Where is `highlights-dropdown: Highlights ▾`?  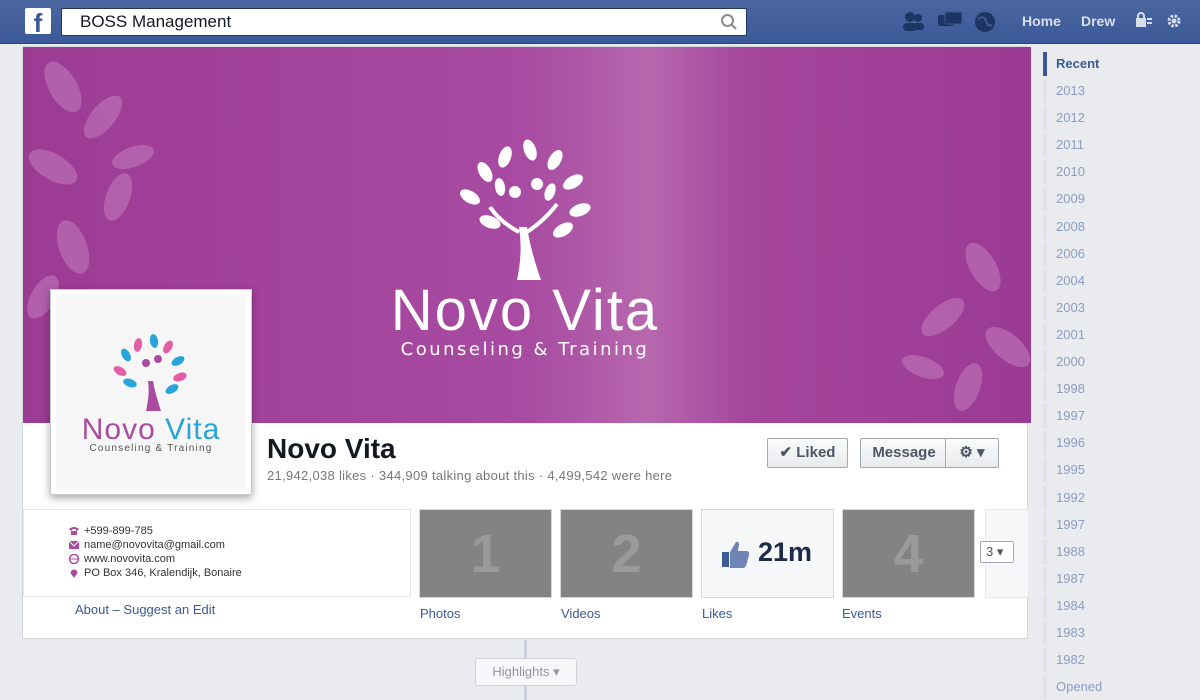 highlights-dropdown: Highlights ▾ is located at coordinates (526, 672).